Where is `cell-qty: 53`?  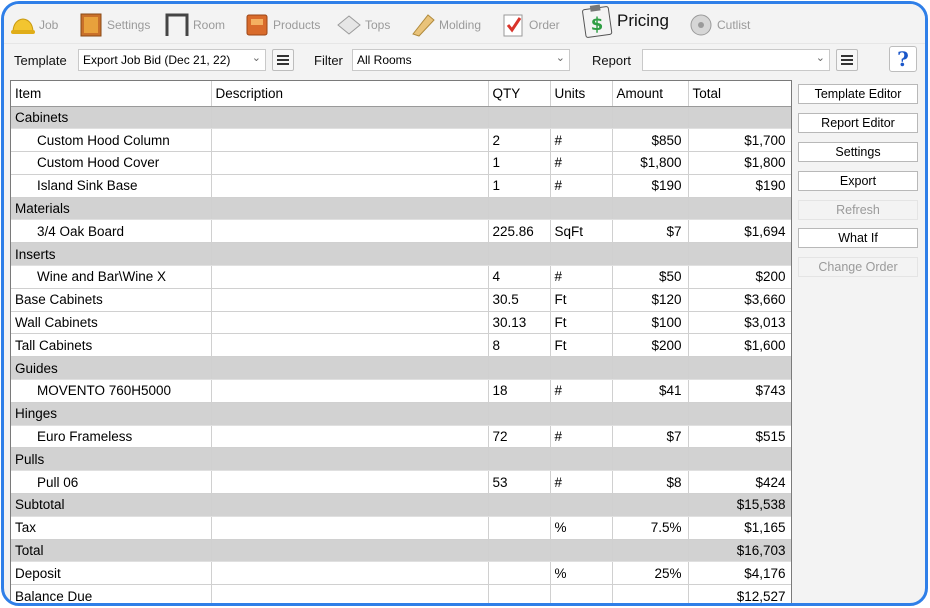
cell-qty: 53 is located at coordinates (519, 482).